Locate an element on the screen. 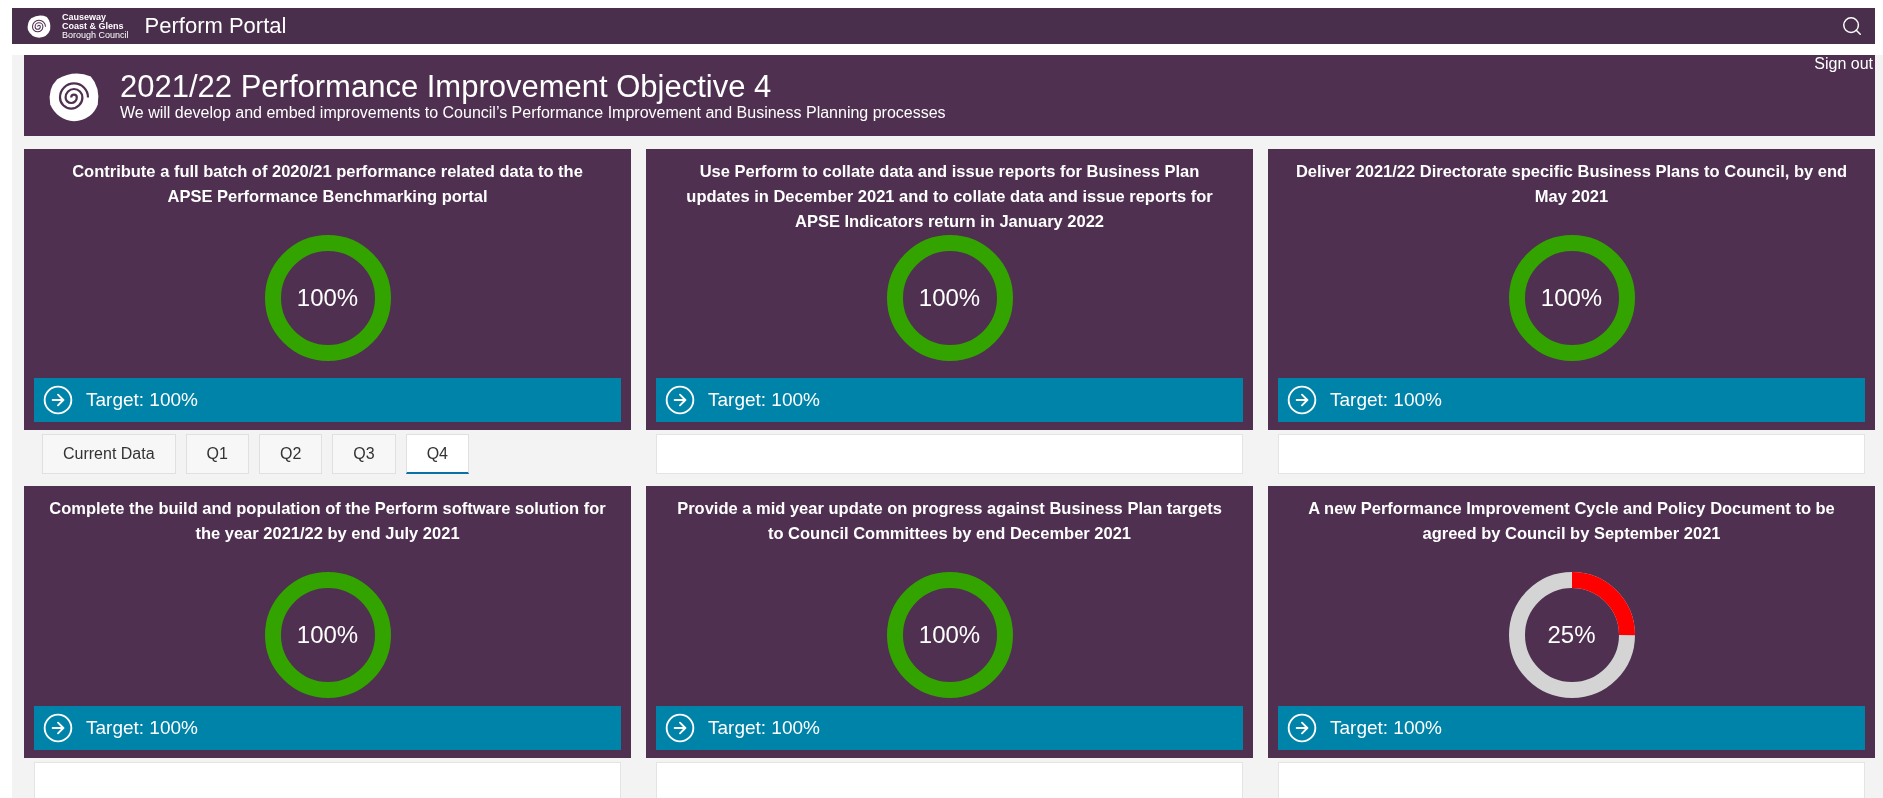  search-icon is located at coordinates (1852, 26).